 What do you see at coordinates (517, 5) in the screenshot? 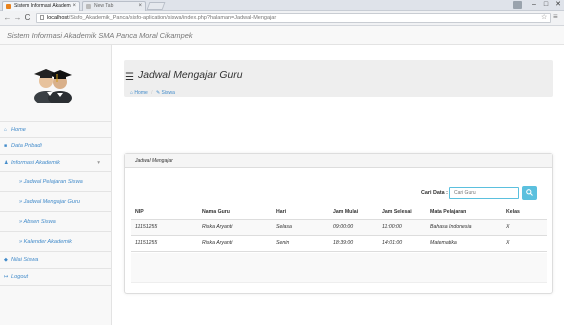
I see `profile-icon` at bounding box center [517, 5].